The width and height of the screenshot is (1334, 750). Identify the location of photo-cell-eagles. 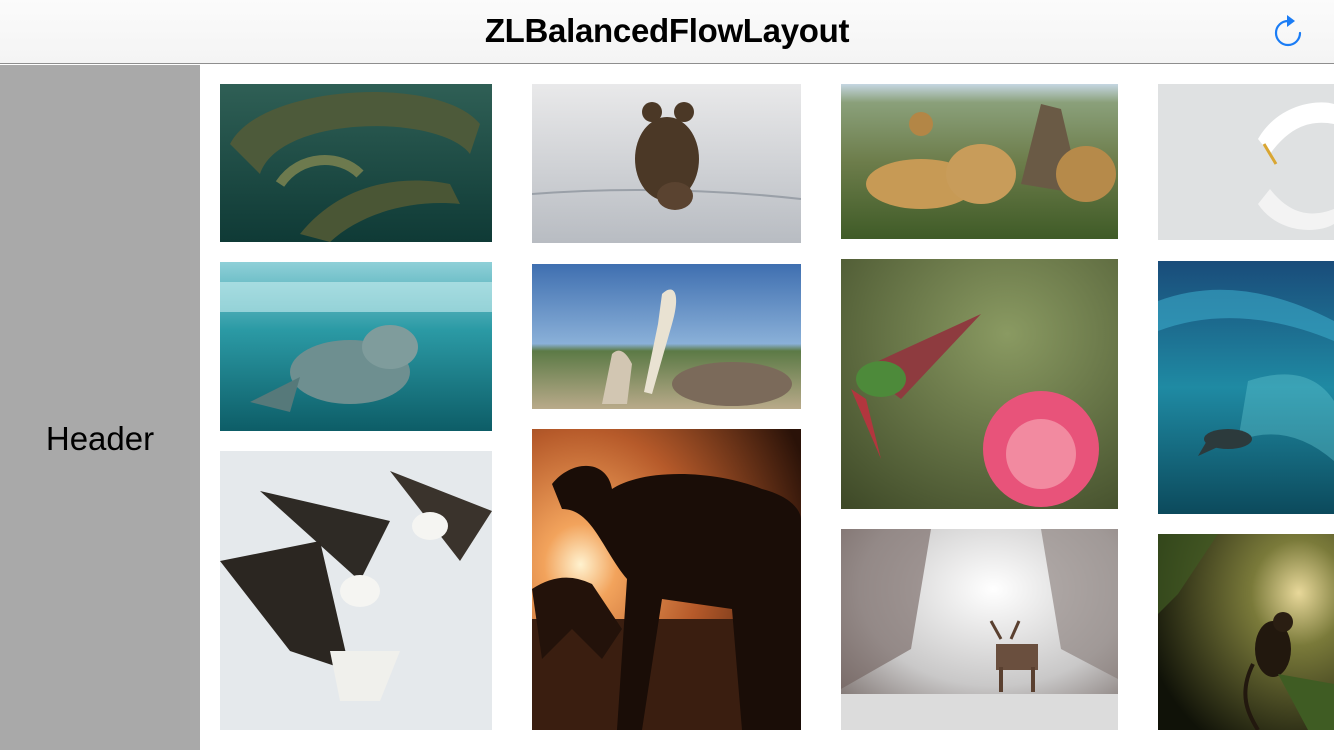
(356, 590).